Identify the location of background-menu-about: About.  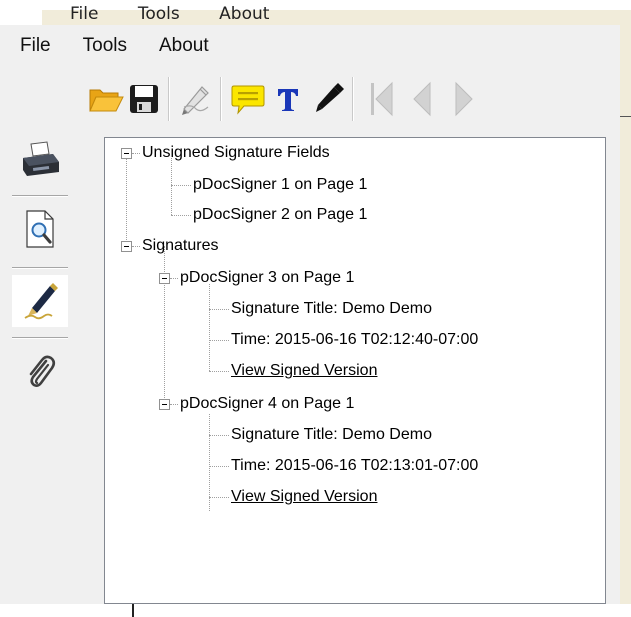
(244, 12).